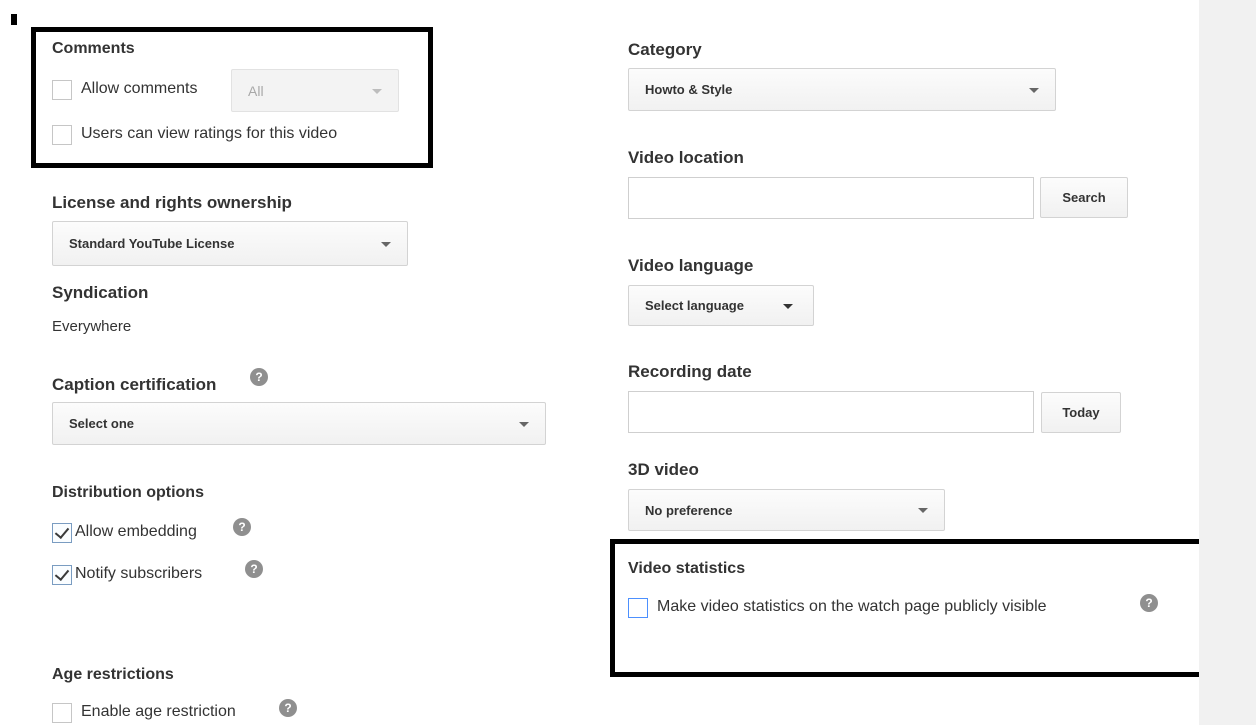 This screenshot has height=725, width=1256. Describe the element at coordinates (288, 708) in the screenshot. I see `age-help-icon: ?` at that location.